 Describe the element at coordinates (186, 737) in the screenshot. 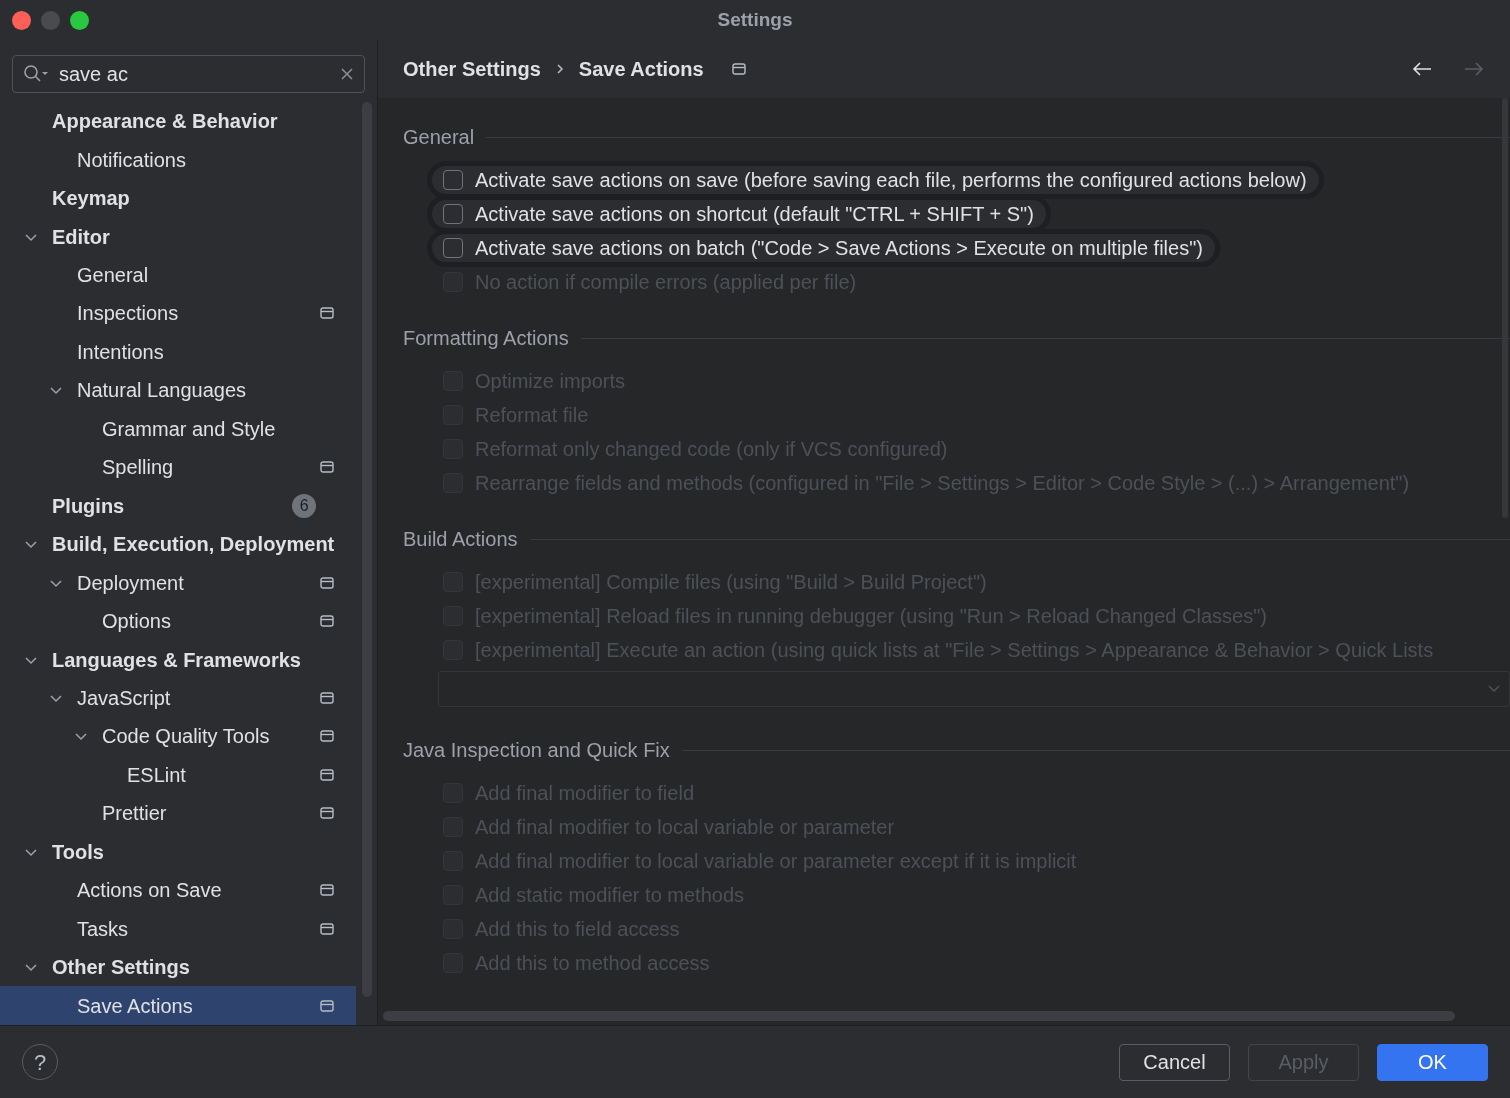

I see `tree-item-label: Code Quality Tools` at that location.